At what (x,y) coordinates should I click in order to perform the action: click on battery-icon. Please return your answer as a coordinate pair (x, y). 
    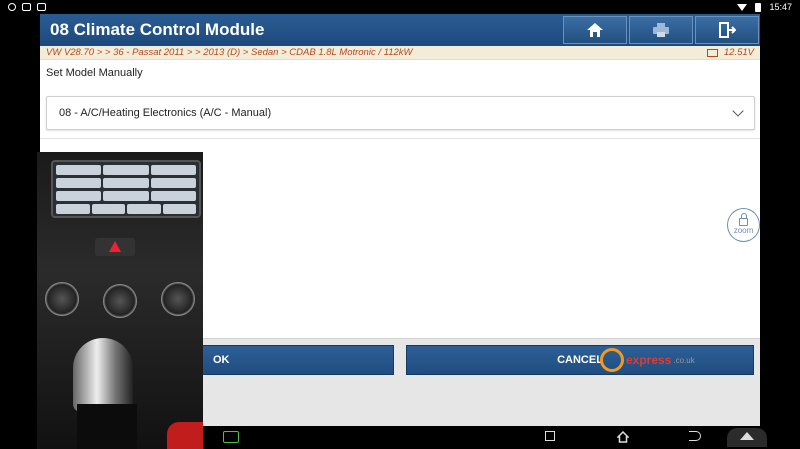
    Looking at the image, I should click on (758, 7).